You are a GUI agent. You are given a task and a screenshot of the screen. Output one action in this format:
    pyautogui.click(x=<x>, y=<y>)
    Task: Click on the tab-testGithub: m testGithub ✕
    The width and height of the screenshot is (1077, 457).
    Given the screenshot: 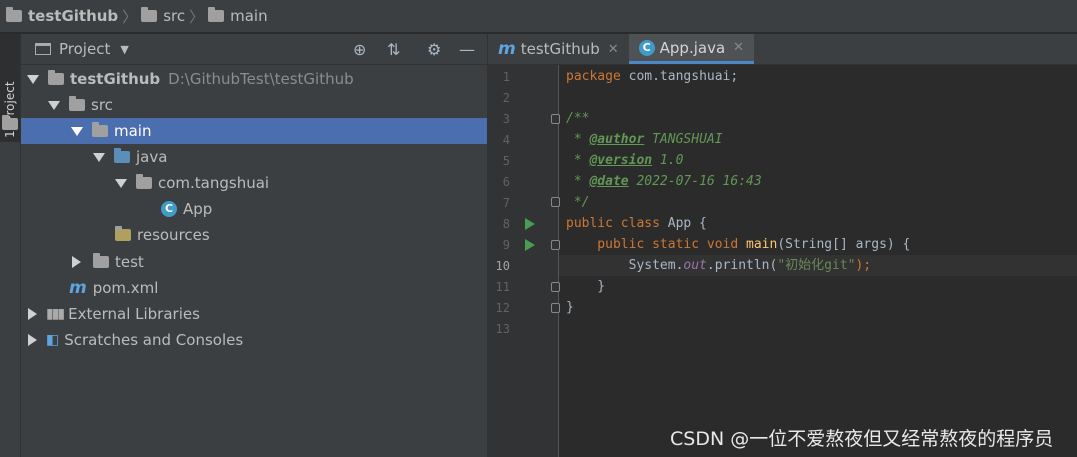 What is the action you would take?
    pyautogui.click(x=558, y=49)
    